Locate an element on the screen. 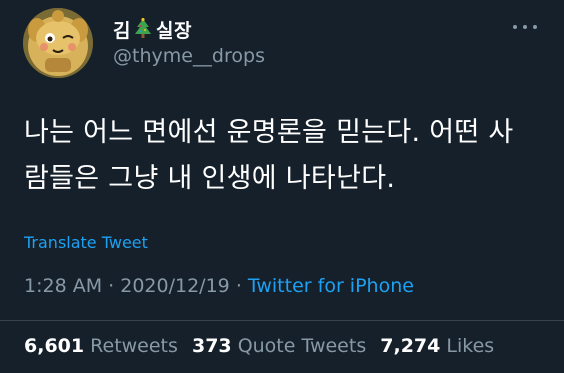 This screenshot has height=373, width=564. tweet-time: 1:28 AM is located at coordinates (63, 286).